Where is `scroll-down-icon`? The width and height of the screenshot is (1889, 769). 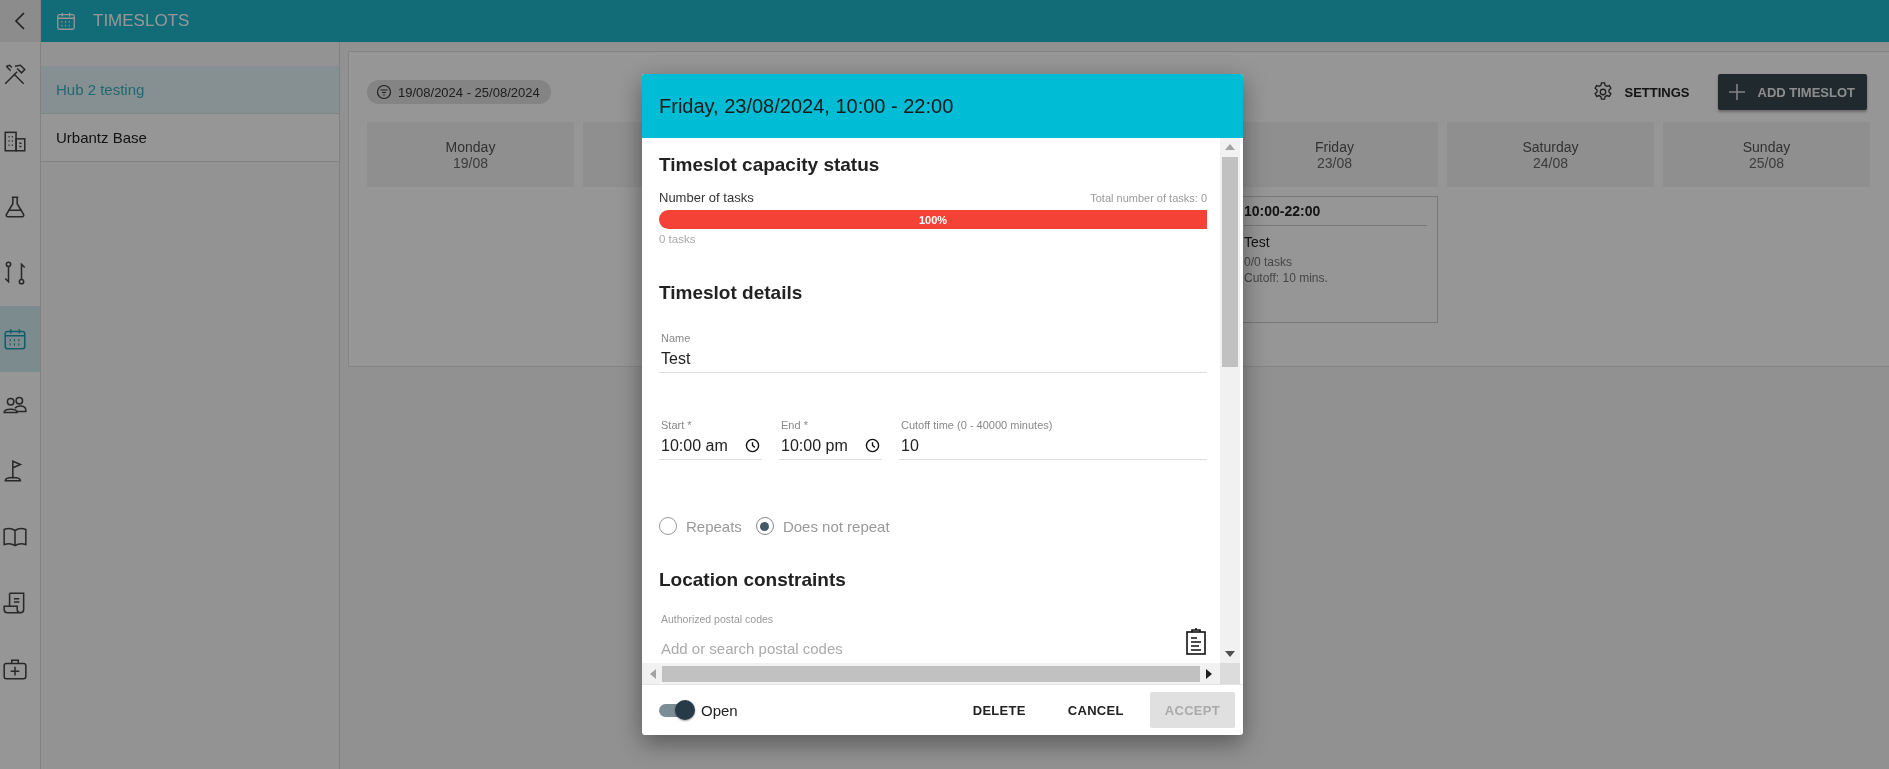 scroll-down-icon is located at coordinates (1230, 654).